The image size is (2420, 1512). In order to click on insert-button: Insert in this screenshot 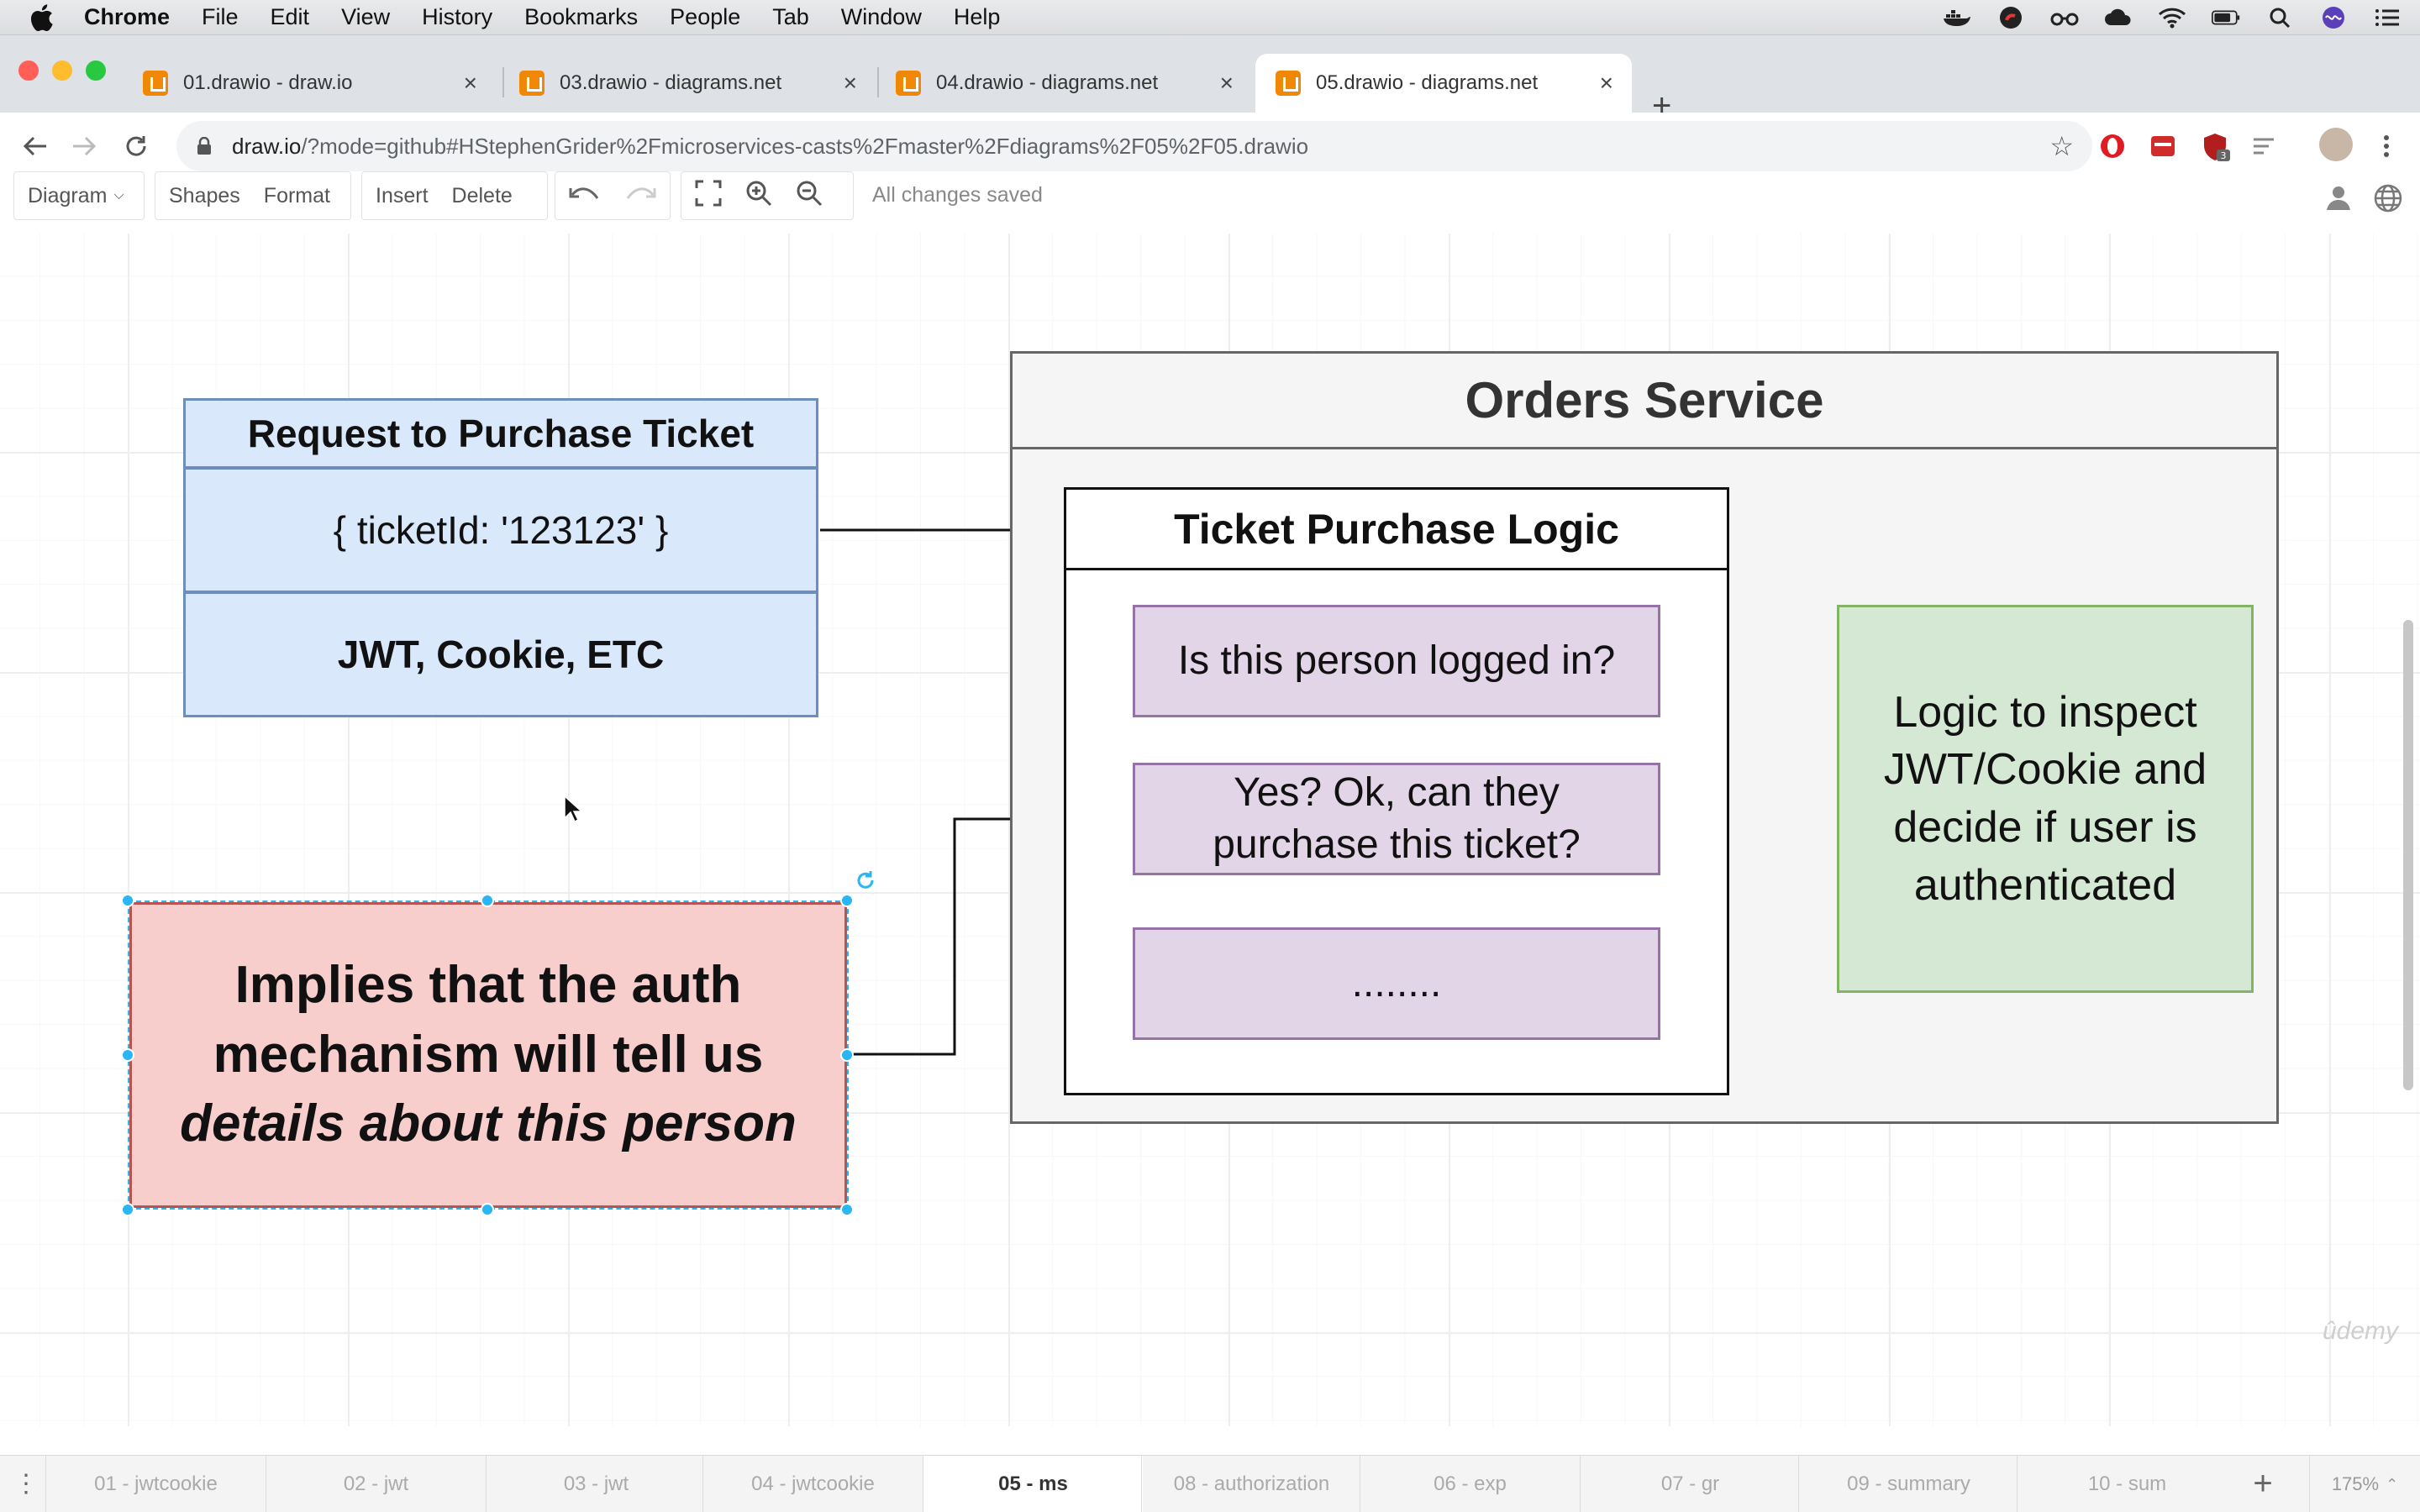, I will do `click(402, 196)`.